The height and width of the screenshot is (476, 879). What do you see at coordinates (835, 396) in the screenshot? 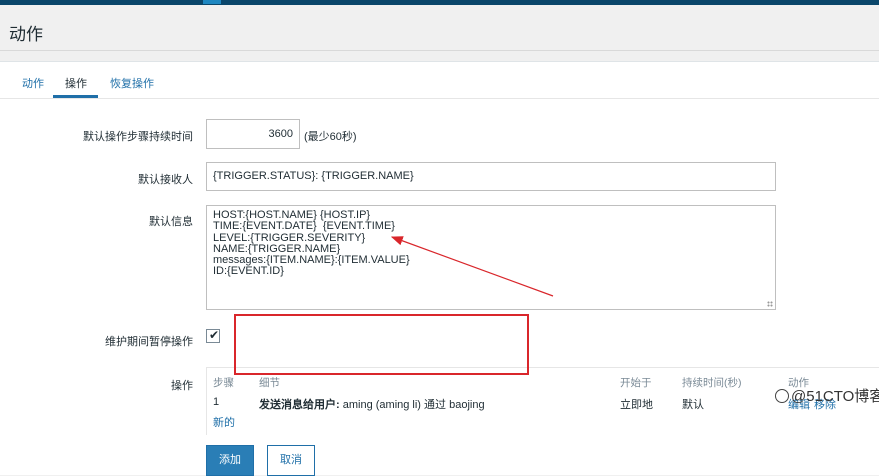
I see `watermark-text: @51CTO博客` at bounding box center [835, 396].